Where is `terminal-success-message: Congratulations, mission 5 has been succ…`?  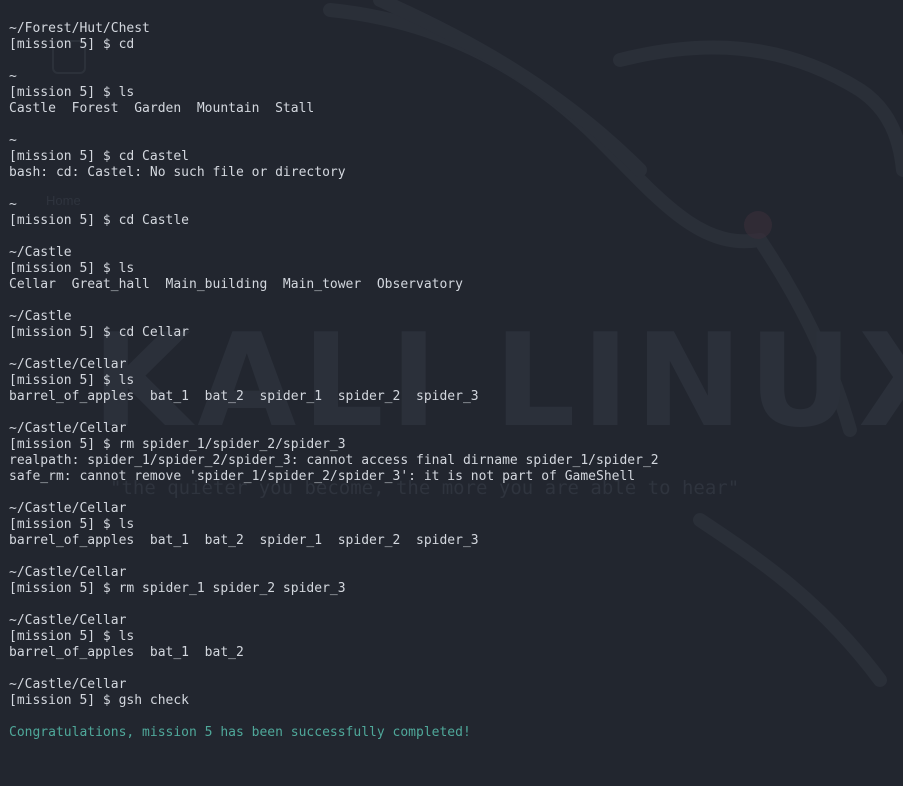
terminal-success-message: Congratulations, mission 5 has been succ… is located at coordinates (240, 732).